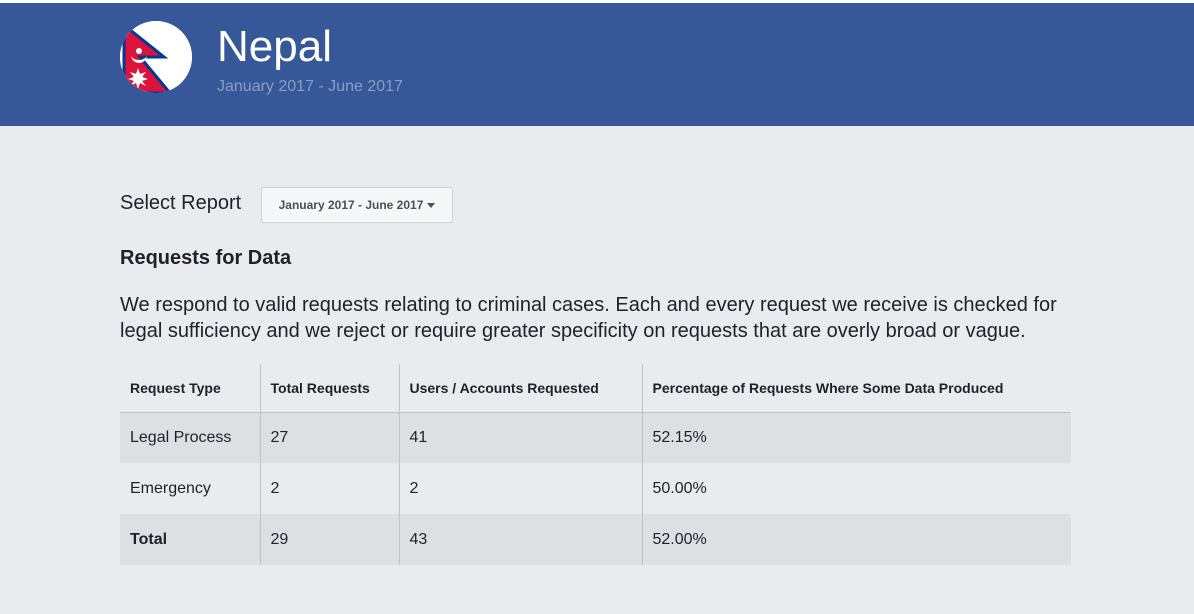  Describe the element at coordinates (329, 488) in the screenshot. I see `cell-total-requests: 2` at that location.